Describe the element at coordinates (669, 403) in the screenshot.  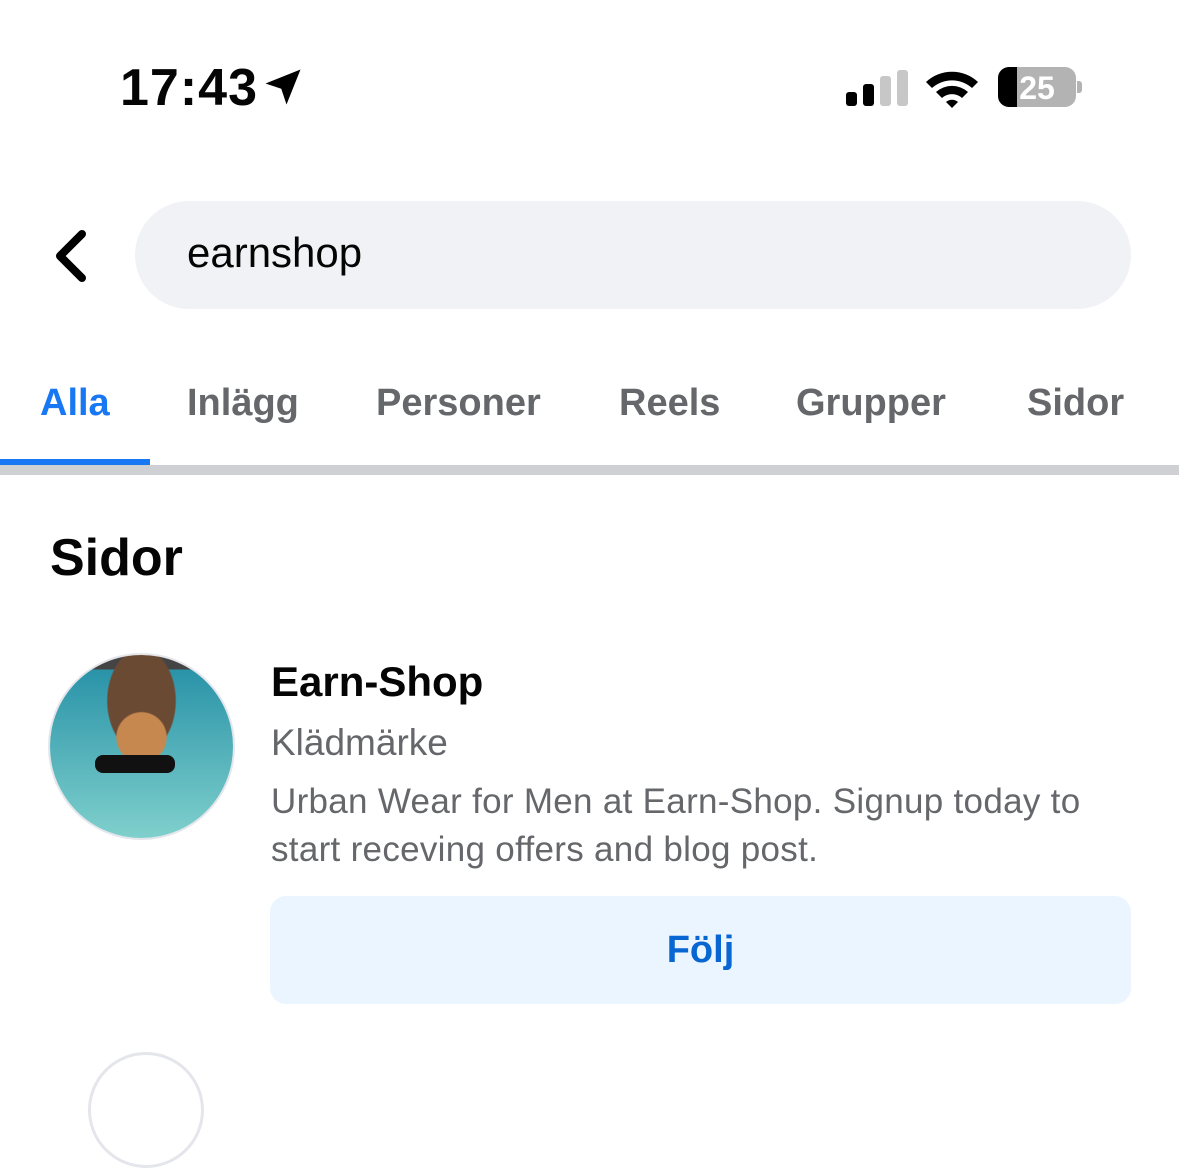
I see `tab-reels: Reels` at that location.